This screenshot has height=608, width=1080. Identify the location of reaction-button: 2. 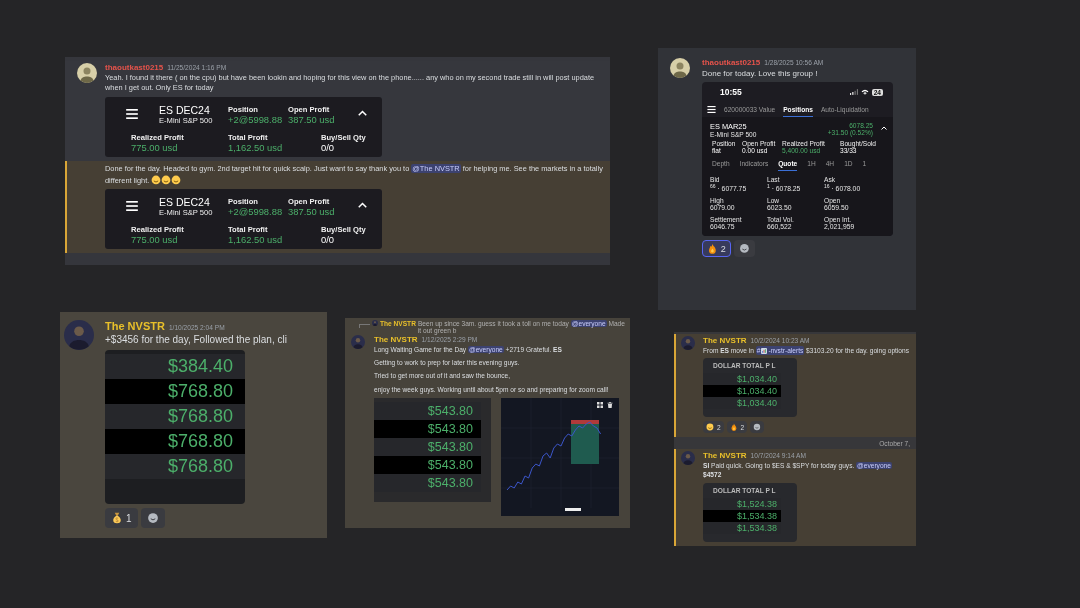
(716, 249).